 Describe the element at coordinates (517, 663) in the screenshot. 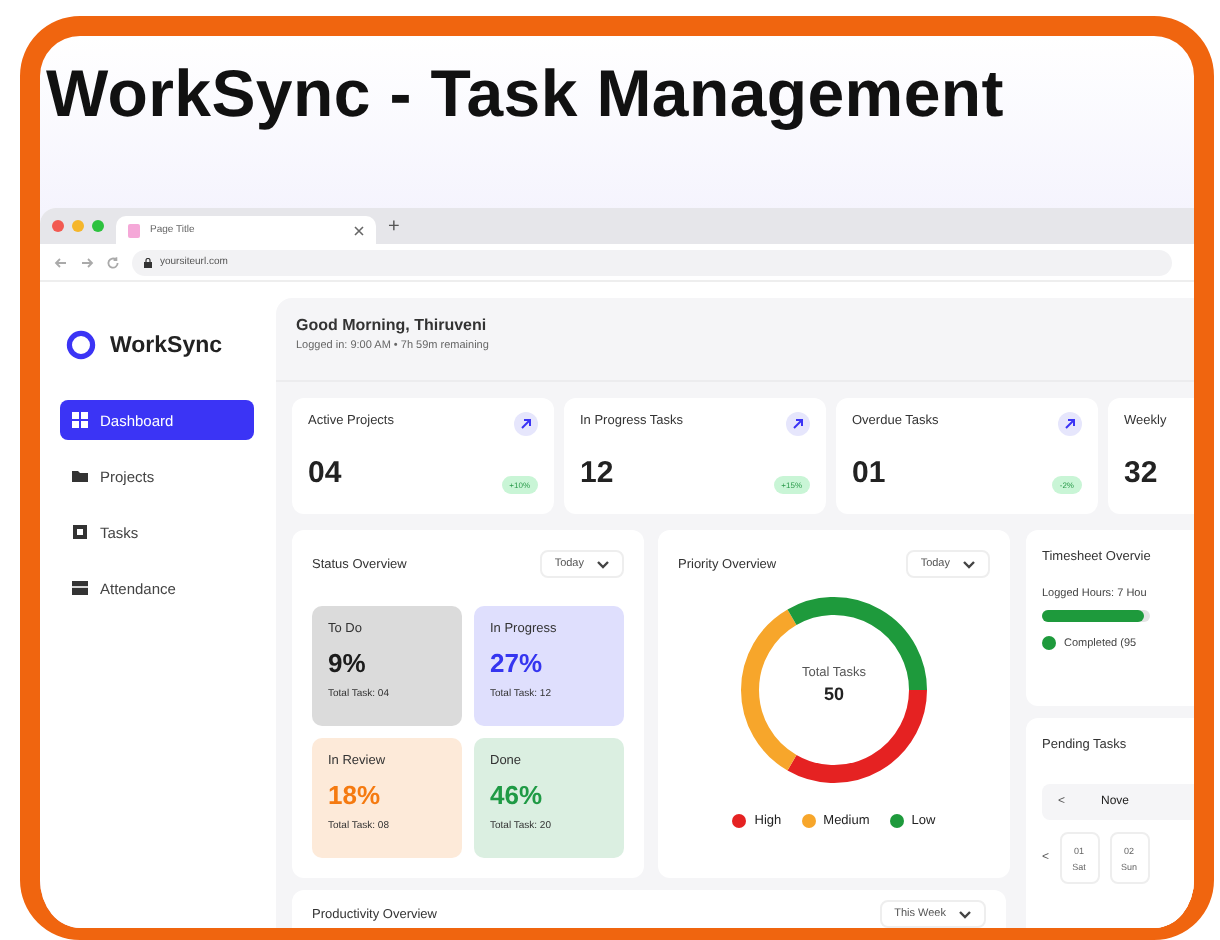

I see `tile-percent: 27%` at that location.